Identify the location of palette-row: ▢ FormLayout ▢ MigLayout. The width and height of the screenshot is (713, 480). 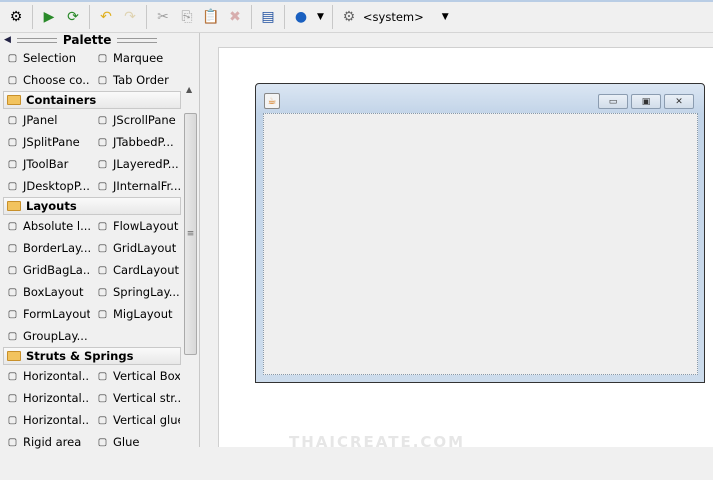
(99, 314).